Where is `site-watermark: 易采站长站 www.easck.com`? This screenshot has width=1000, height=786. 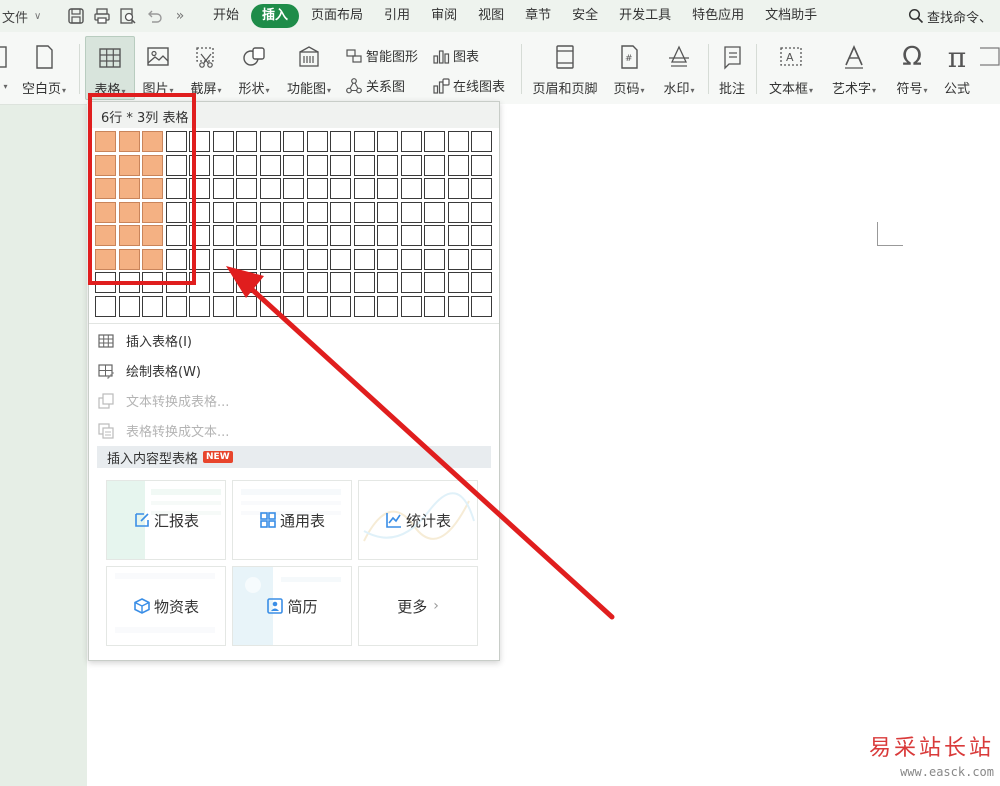
site-watermark: 易采站长站 www.easck.com is located at coordinates (931, 754).